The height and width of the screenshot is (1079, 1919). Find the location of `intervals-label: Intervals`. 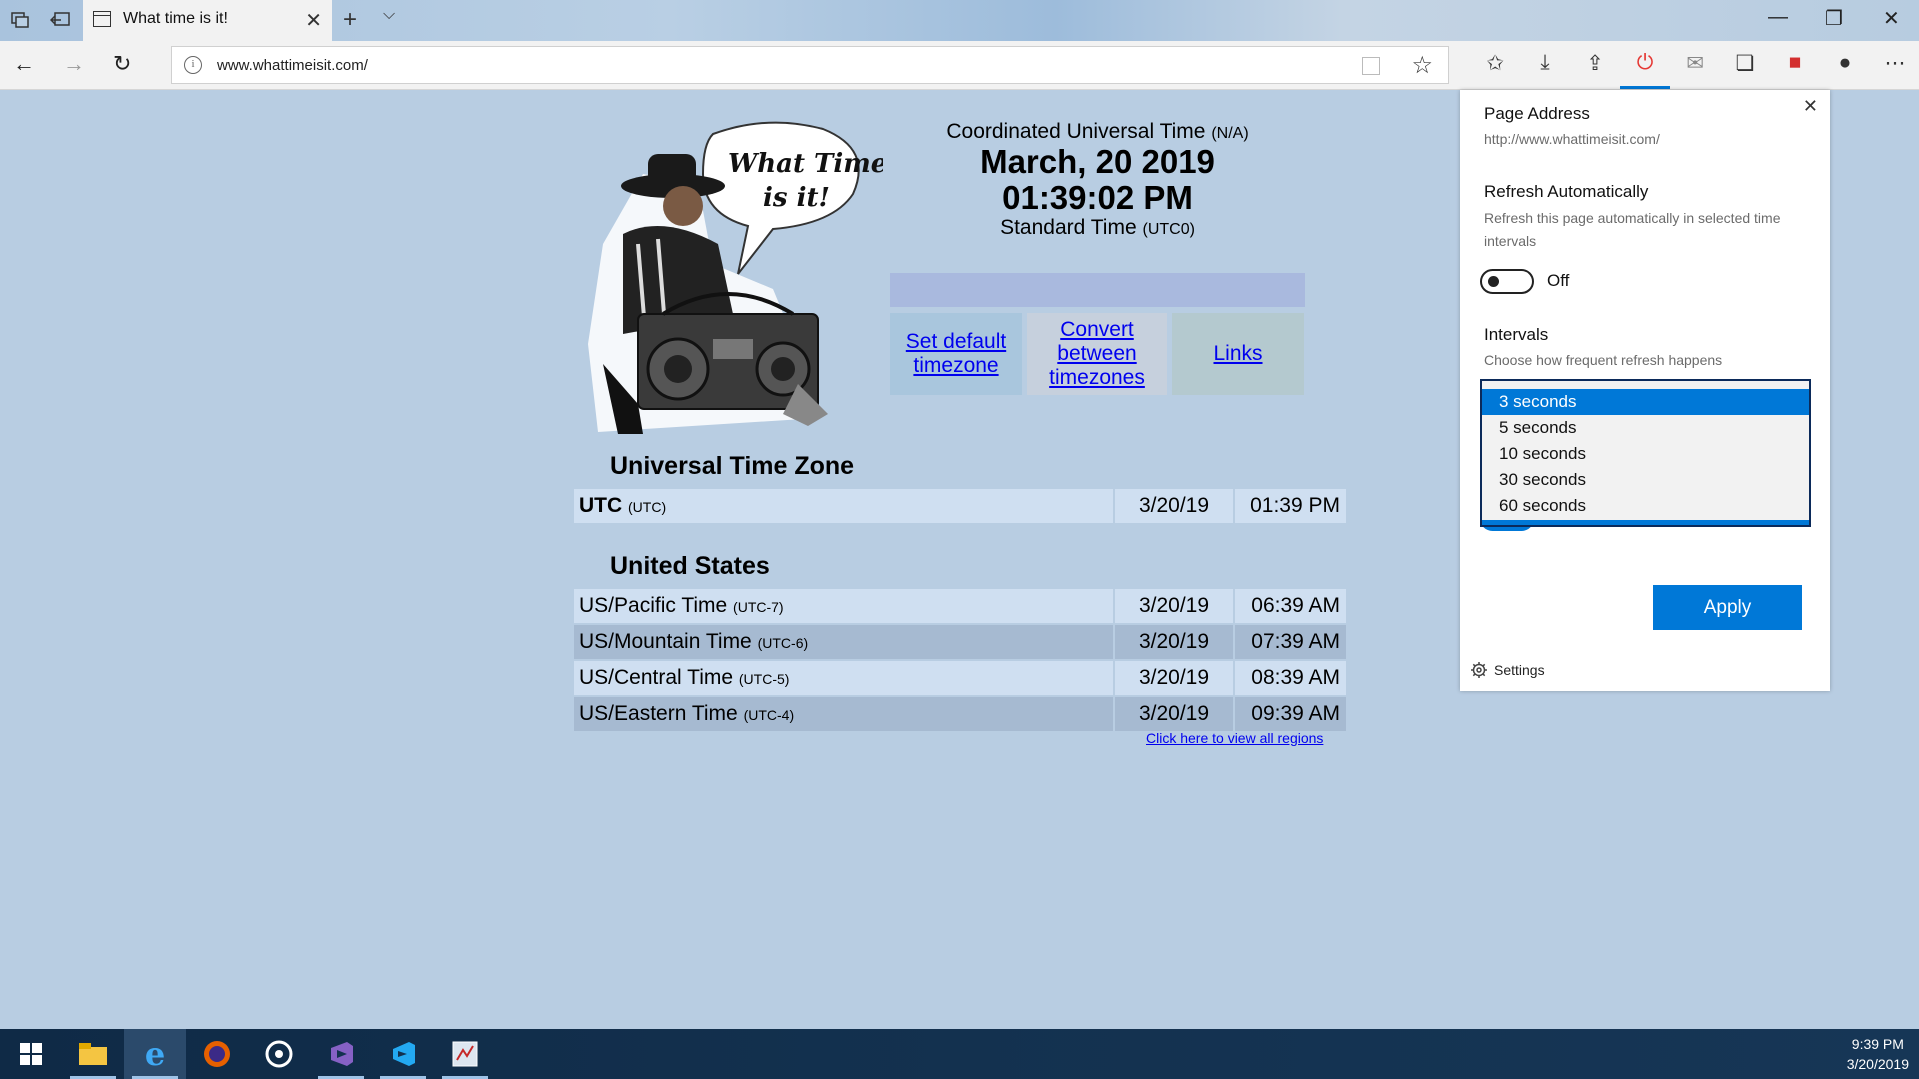

intervals-label: Intervals is located at coordinates (1516, 334).